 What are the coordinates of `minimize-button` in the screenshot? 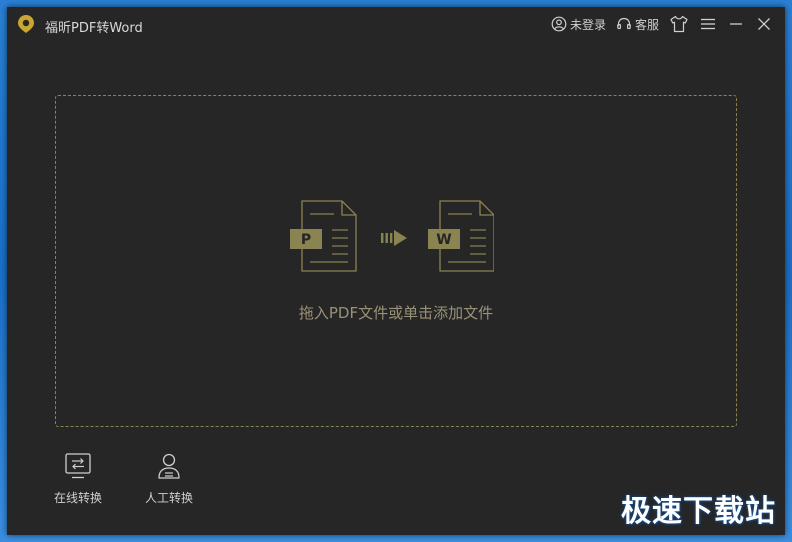 It's located at (736, 24).